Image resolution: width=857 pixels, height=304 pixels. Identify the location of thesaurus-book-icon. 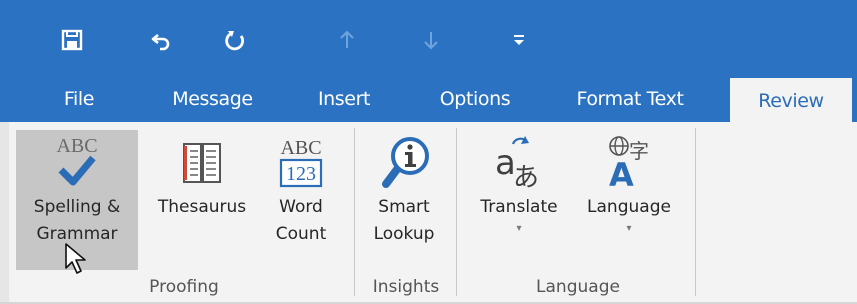
(202, 162).